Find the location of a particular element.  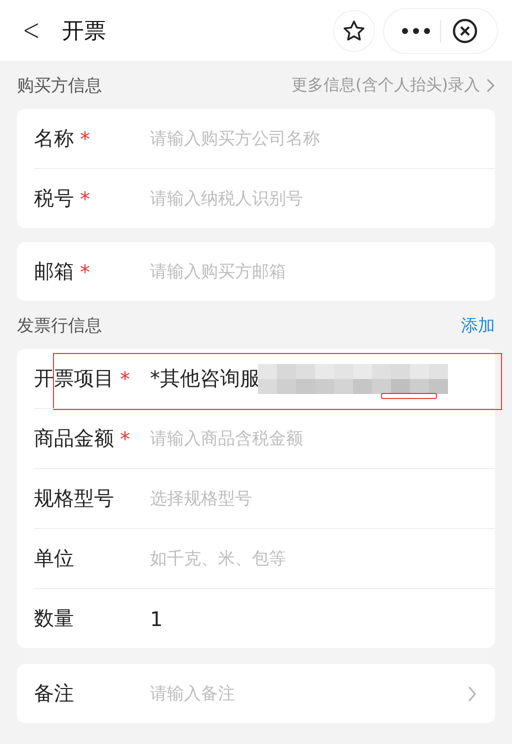

field-label: 商品金额 is located at coordinates (74, 438).